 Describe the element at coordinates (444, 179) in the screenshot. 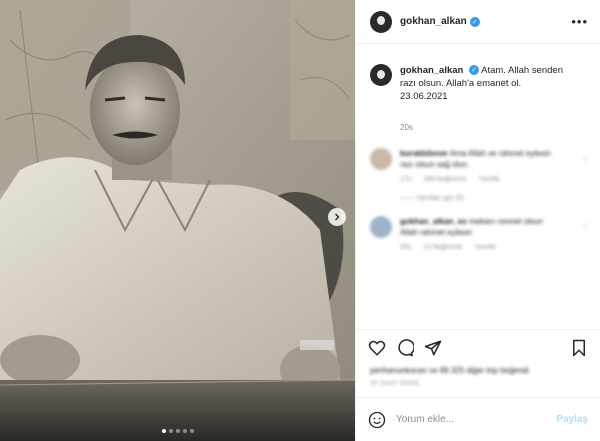

I see `comment-likes: 289 beğenme` at that location.